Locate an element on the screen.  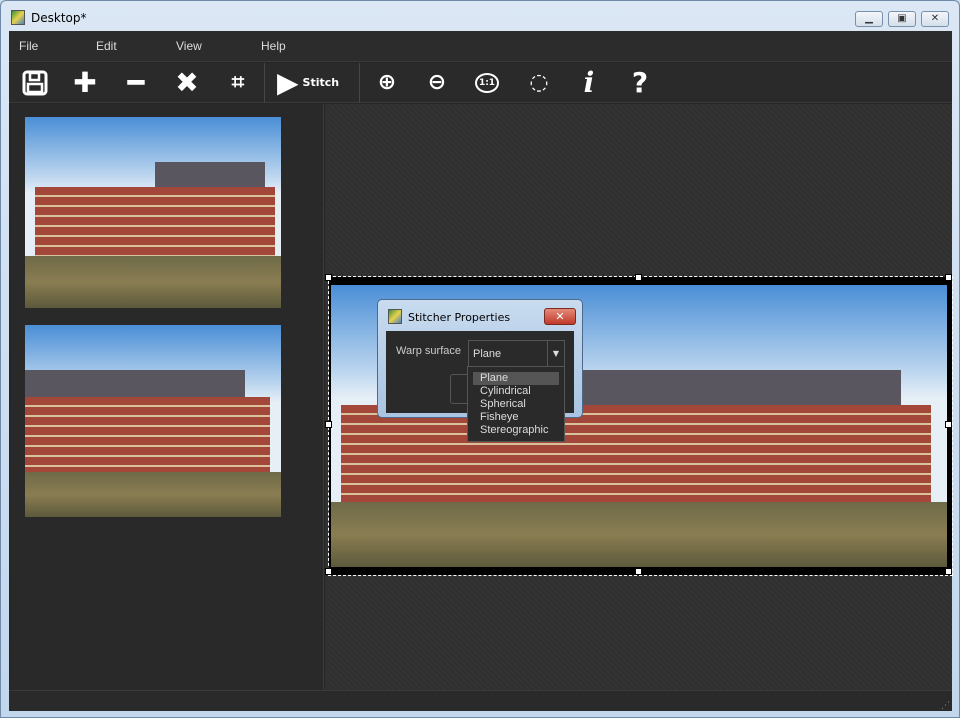
app-icon is located at coordinates (18, 17).